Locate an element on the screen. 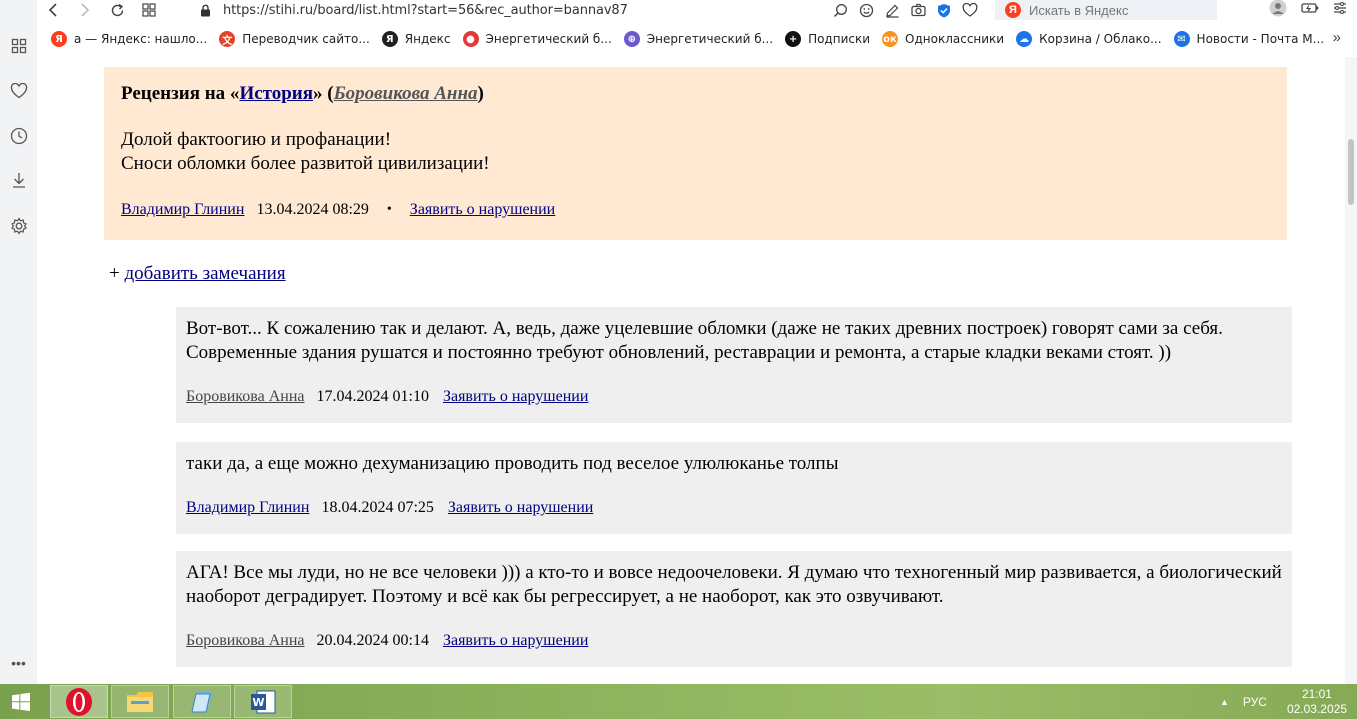 This screenshot has height=719, width=1357. easy-setup-icon is located at coordinates (1340, 10).